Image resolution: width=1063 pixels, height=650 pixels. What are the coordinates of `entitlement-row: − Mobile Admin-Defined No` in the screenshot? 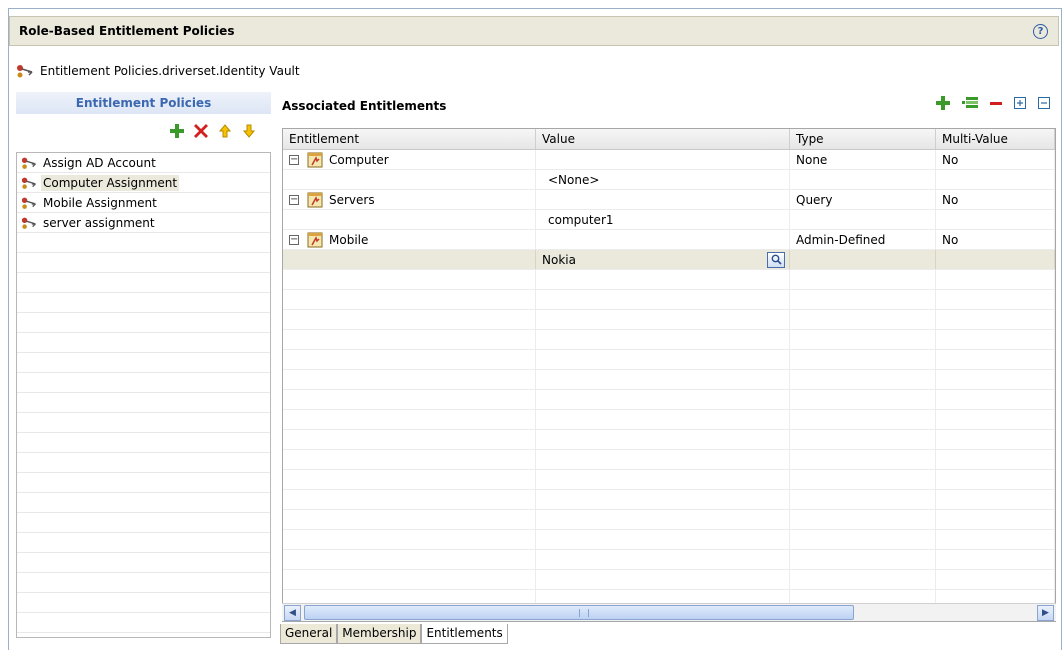 It's located at (669, 240).